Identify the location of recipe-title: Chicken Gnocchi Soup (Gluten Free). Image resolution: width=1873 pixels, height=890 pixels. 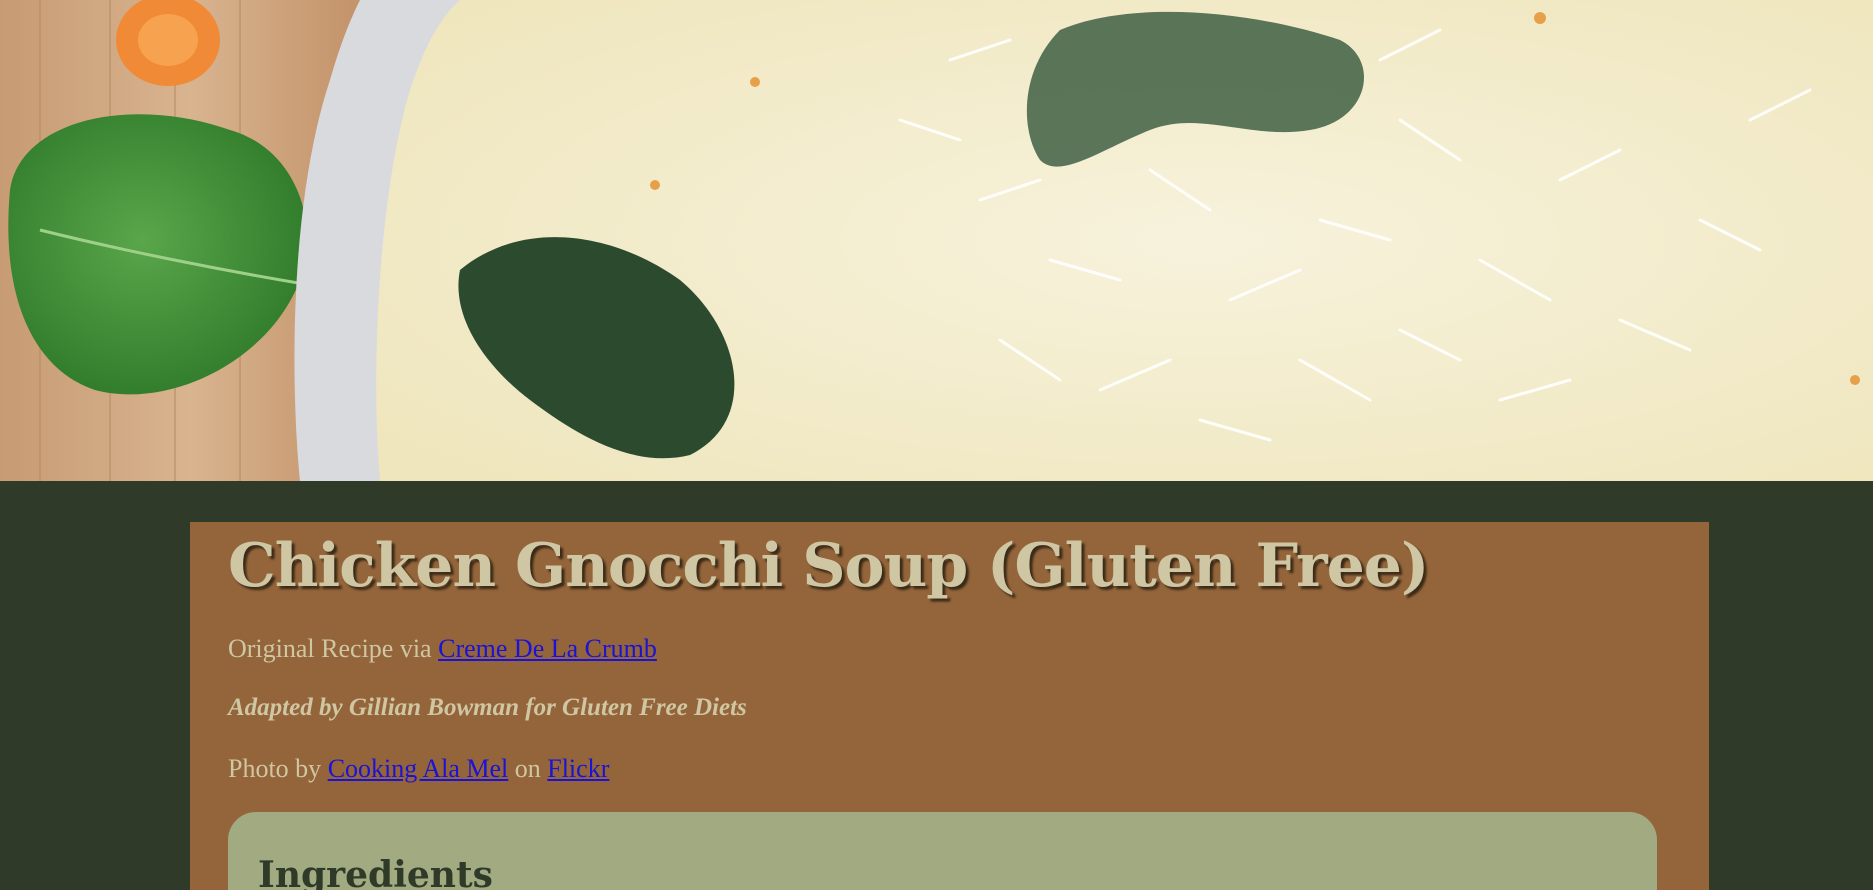
(828, 566).